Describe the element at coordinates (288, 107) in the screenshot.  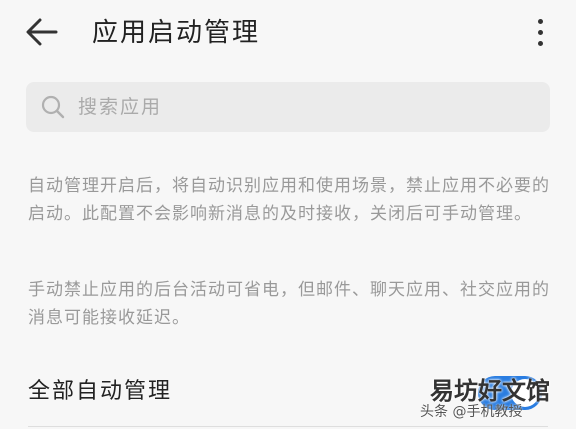
I see `search-input: 搜索应用` at that location.